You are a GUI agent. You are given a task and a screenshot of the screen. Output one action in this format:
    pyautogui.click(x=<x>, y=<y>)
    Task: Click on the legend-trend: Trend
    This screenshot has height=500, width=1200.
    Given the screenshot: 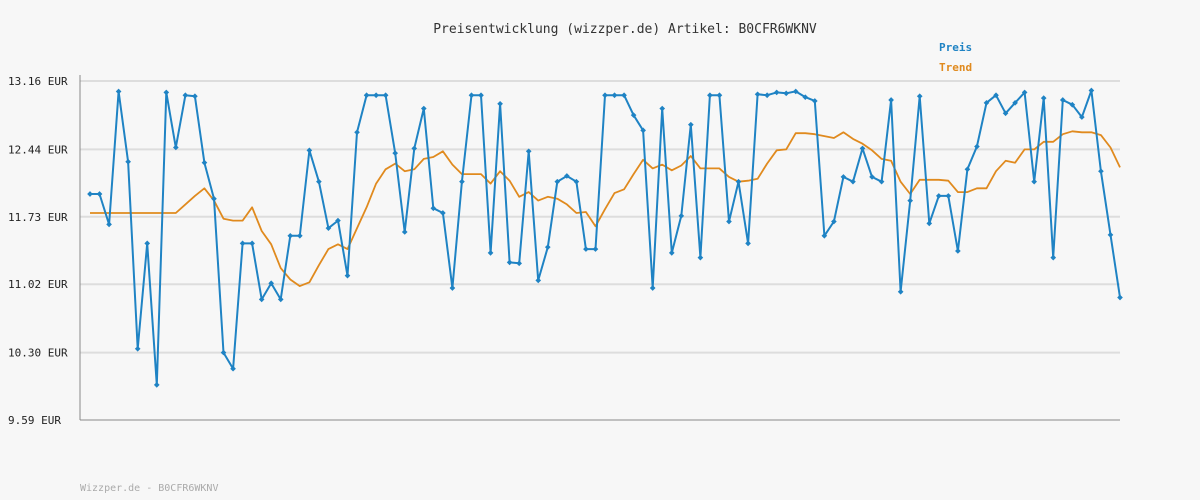 What is the action you would take?
    pyautogui.click(x=955, y=67)
    